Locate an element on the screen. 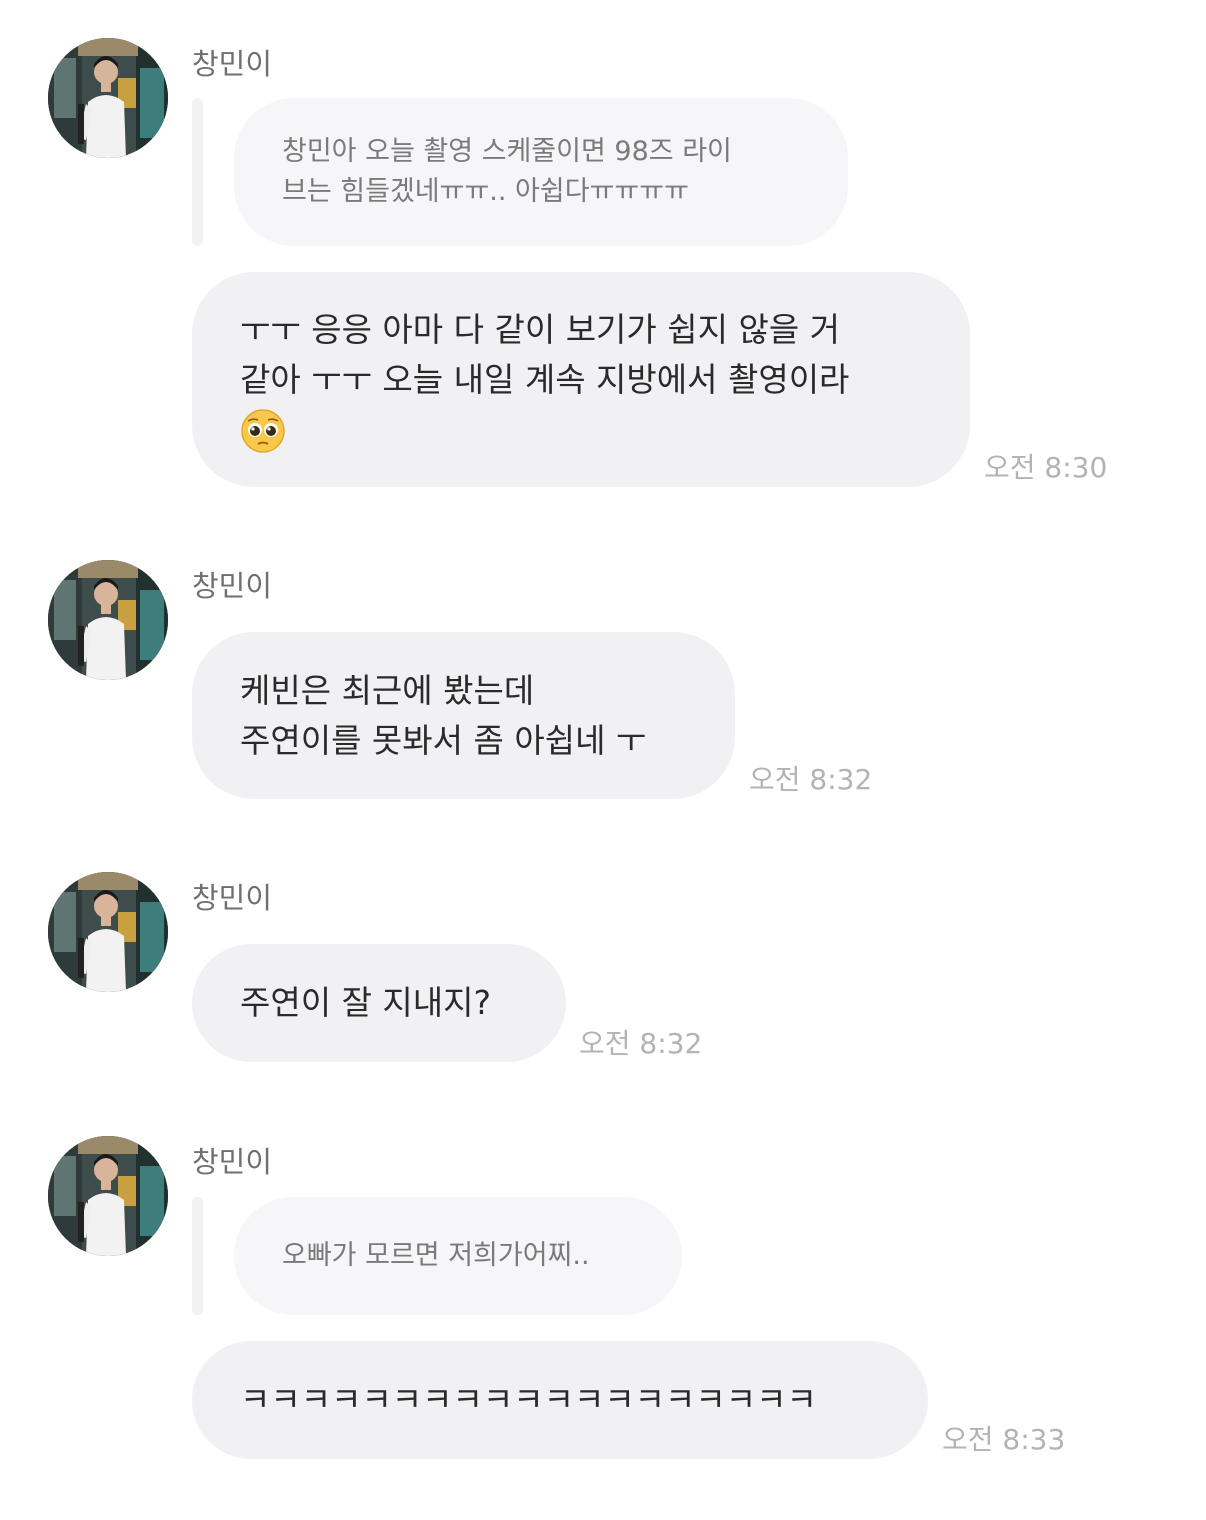 The height and width of the screenshot is (1520, 1206). message-bubble: 케빈은 최근에 봤는데 주연이를 못봐서 좀 아쉽네 ㅜ is located at coordinates (463, 715).